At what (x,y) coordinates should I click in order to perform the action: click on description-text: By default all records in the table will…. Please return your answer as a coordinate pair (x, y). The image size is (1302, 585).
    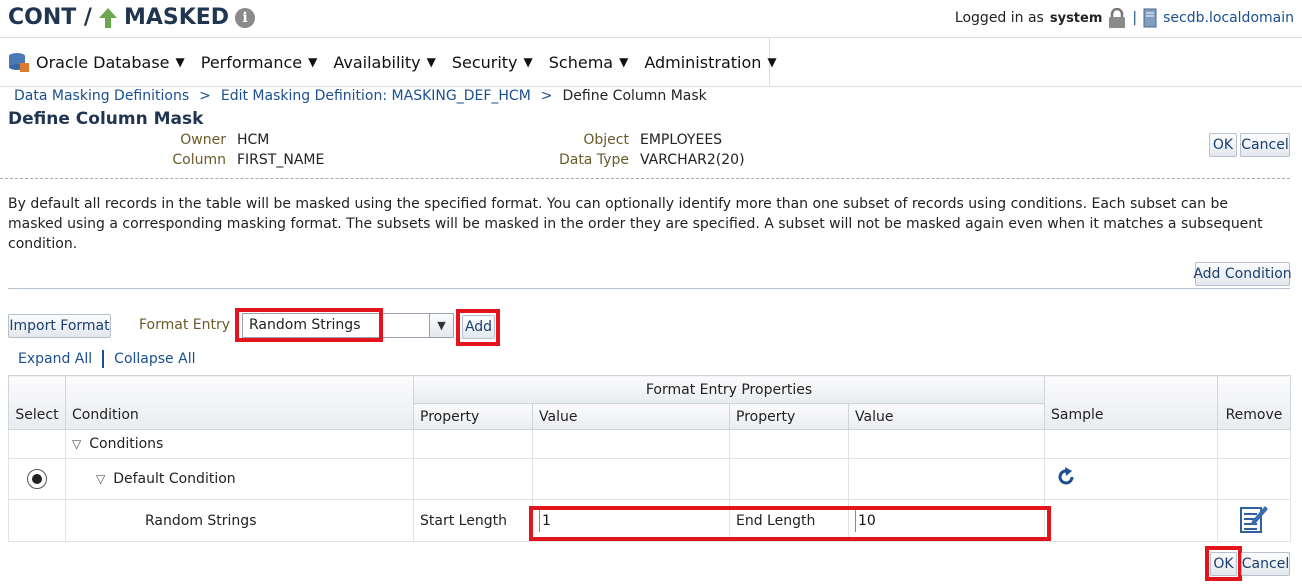
    Looking at the image, I should click on (635, 224).